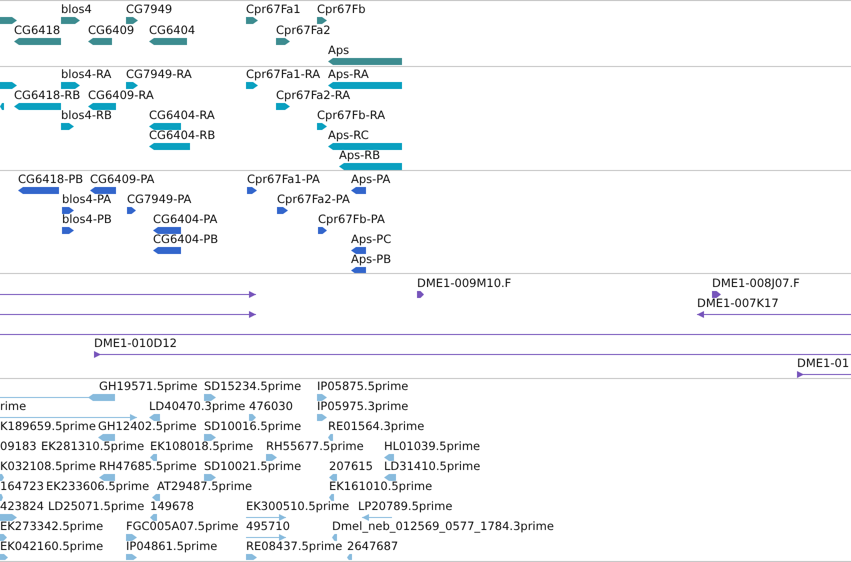 The width and height of the screenshot is (851, 562). What do you see at coordinates (303, 30) in the screenshot?
I see `feature-label: Cpr67Fa2` at bounding box center [303, 30].